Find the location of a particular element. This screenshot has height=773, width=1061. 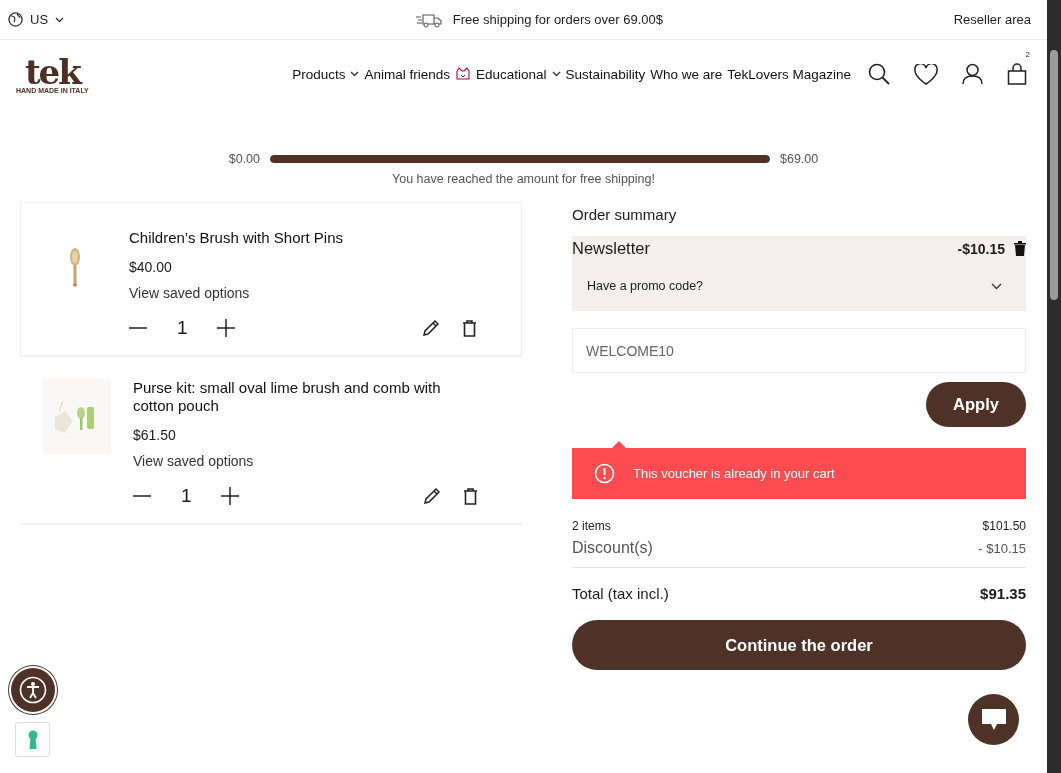

heart-icon is located at coordinates (926, 74).